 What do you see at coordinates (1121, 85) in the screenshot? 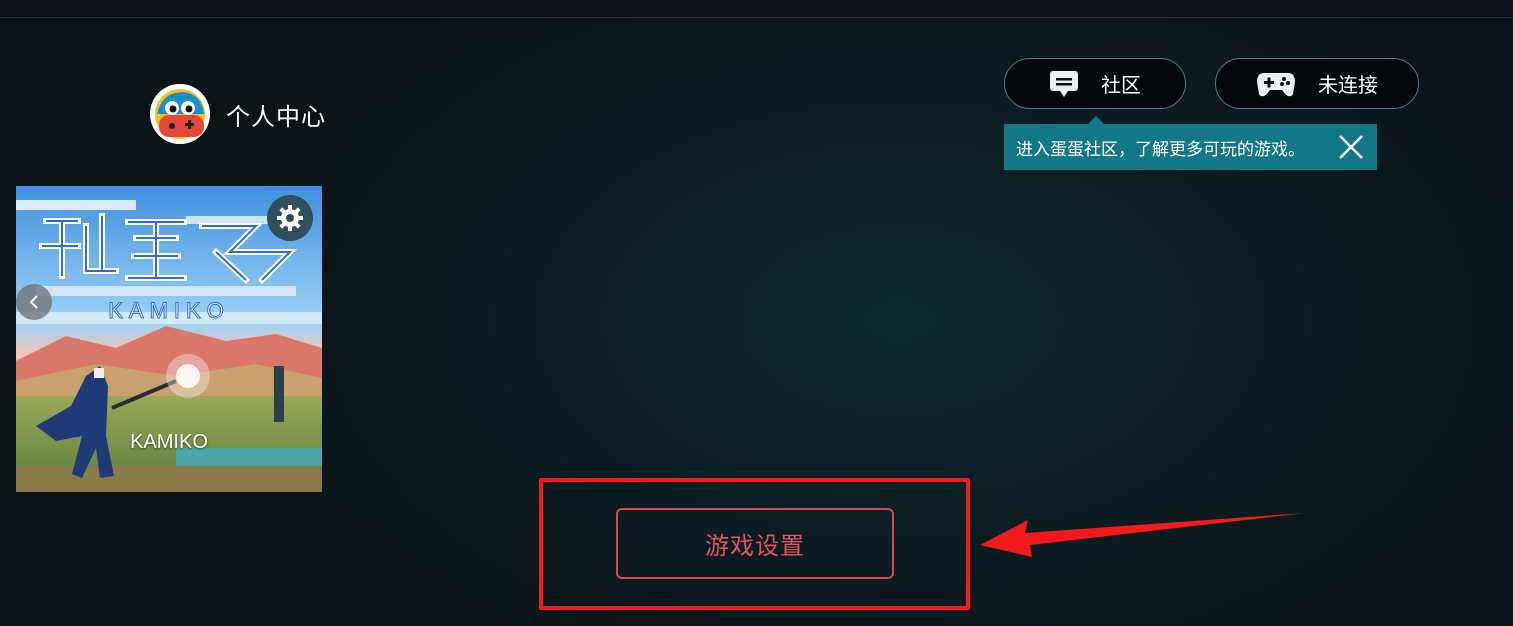
I see `community-label: 社区` at bounding box center [1121, 85].